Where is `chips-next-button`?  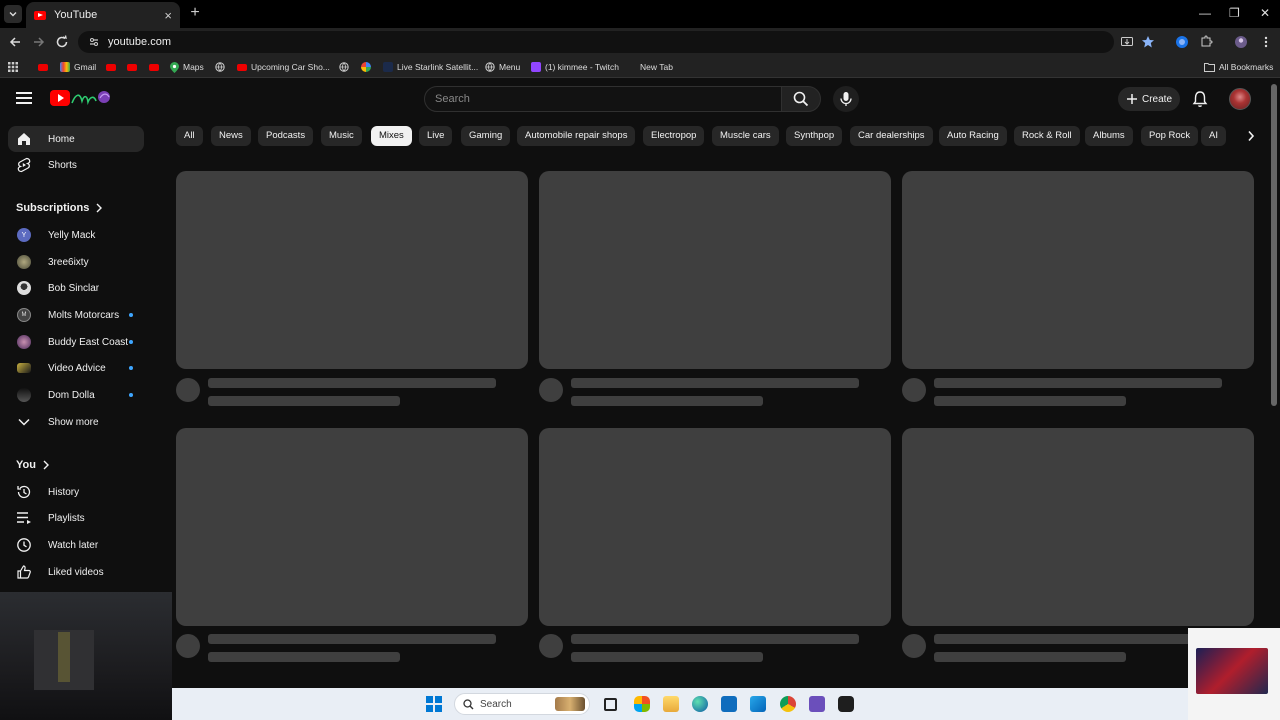 chips-next-button is located at coordinates (1251, 136).